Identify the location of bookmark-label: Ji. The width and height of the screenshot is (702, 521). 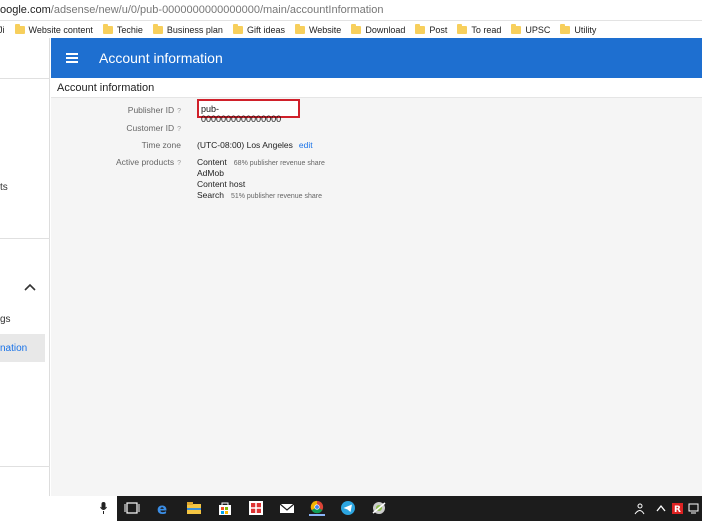
(2, 29).